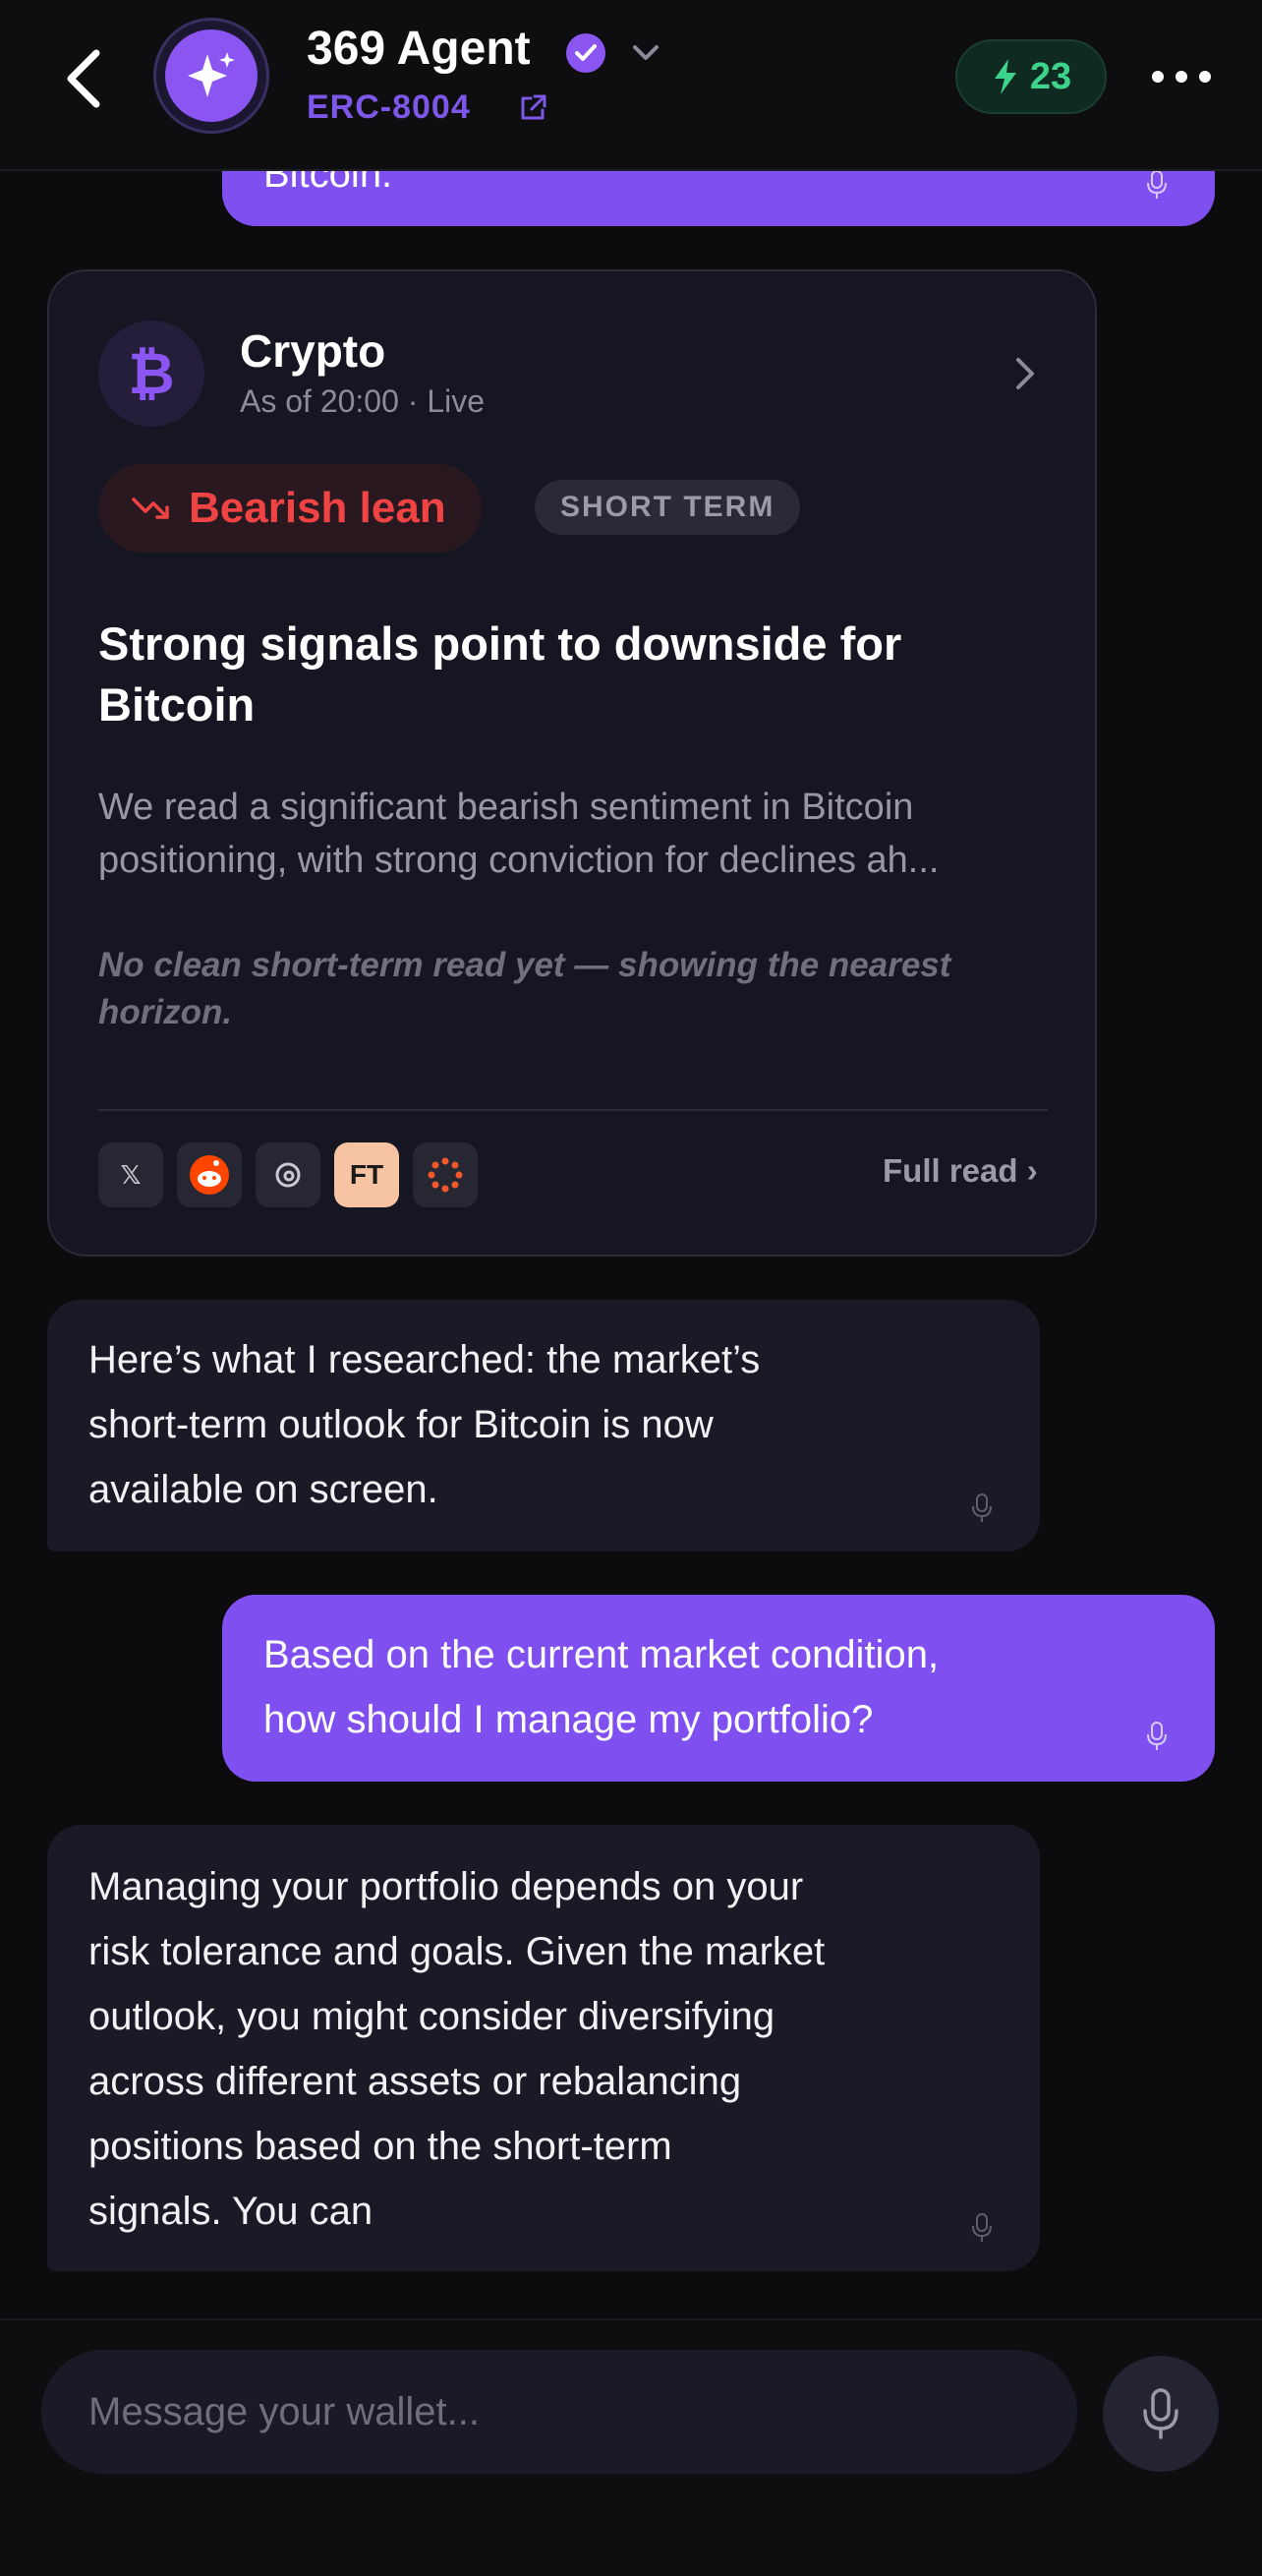  I want to click on microphone-icon, so click(1160, 2413).